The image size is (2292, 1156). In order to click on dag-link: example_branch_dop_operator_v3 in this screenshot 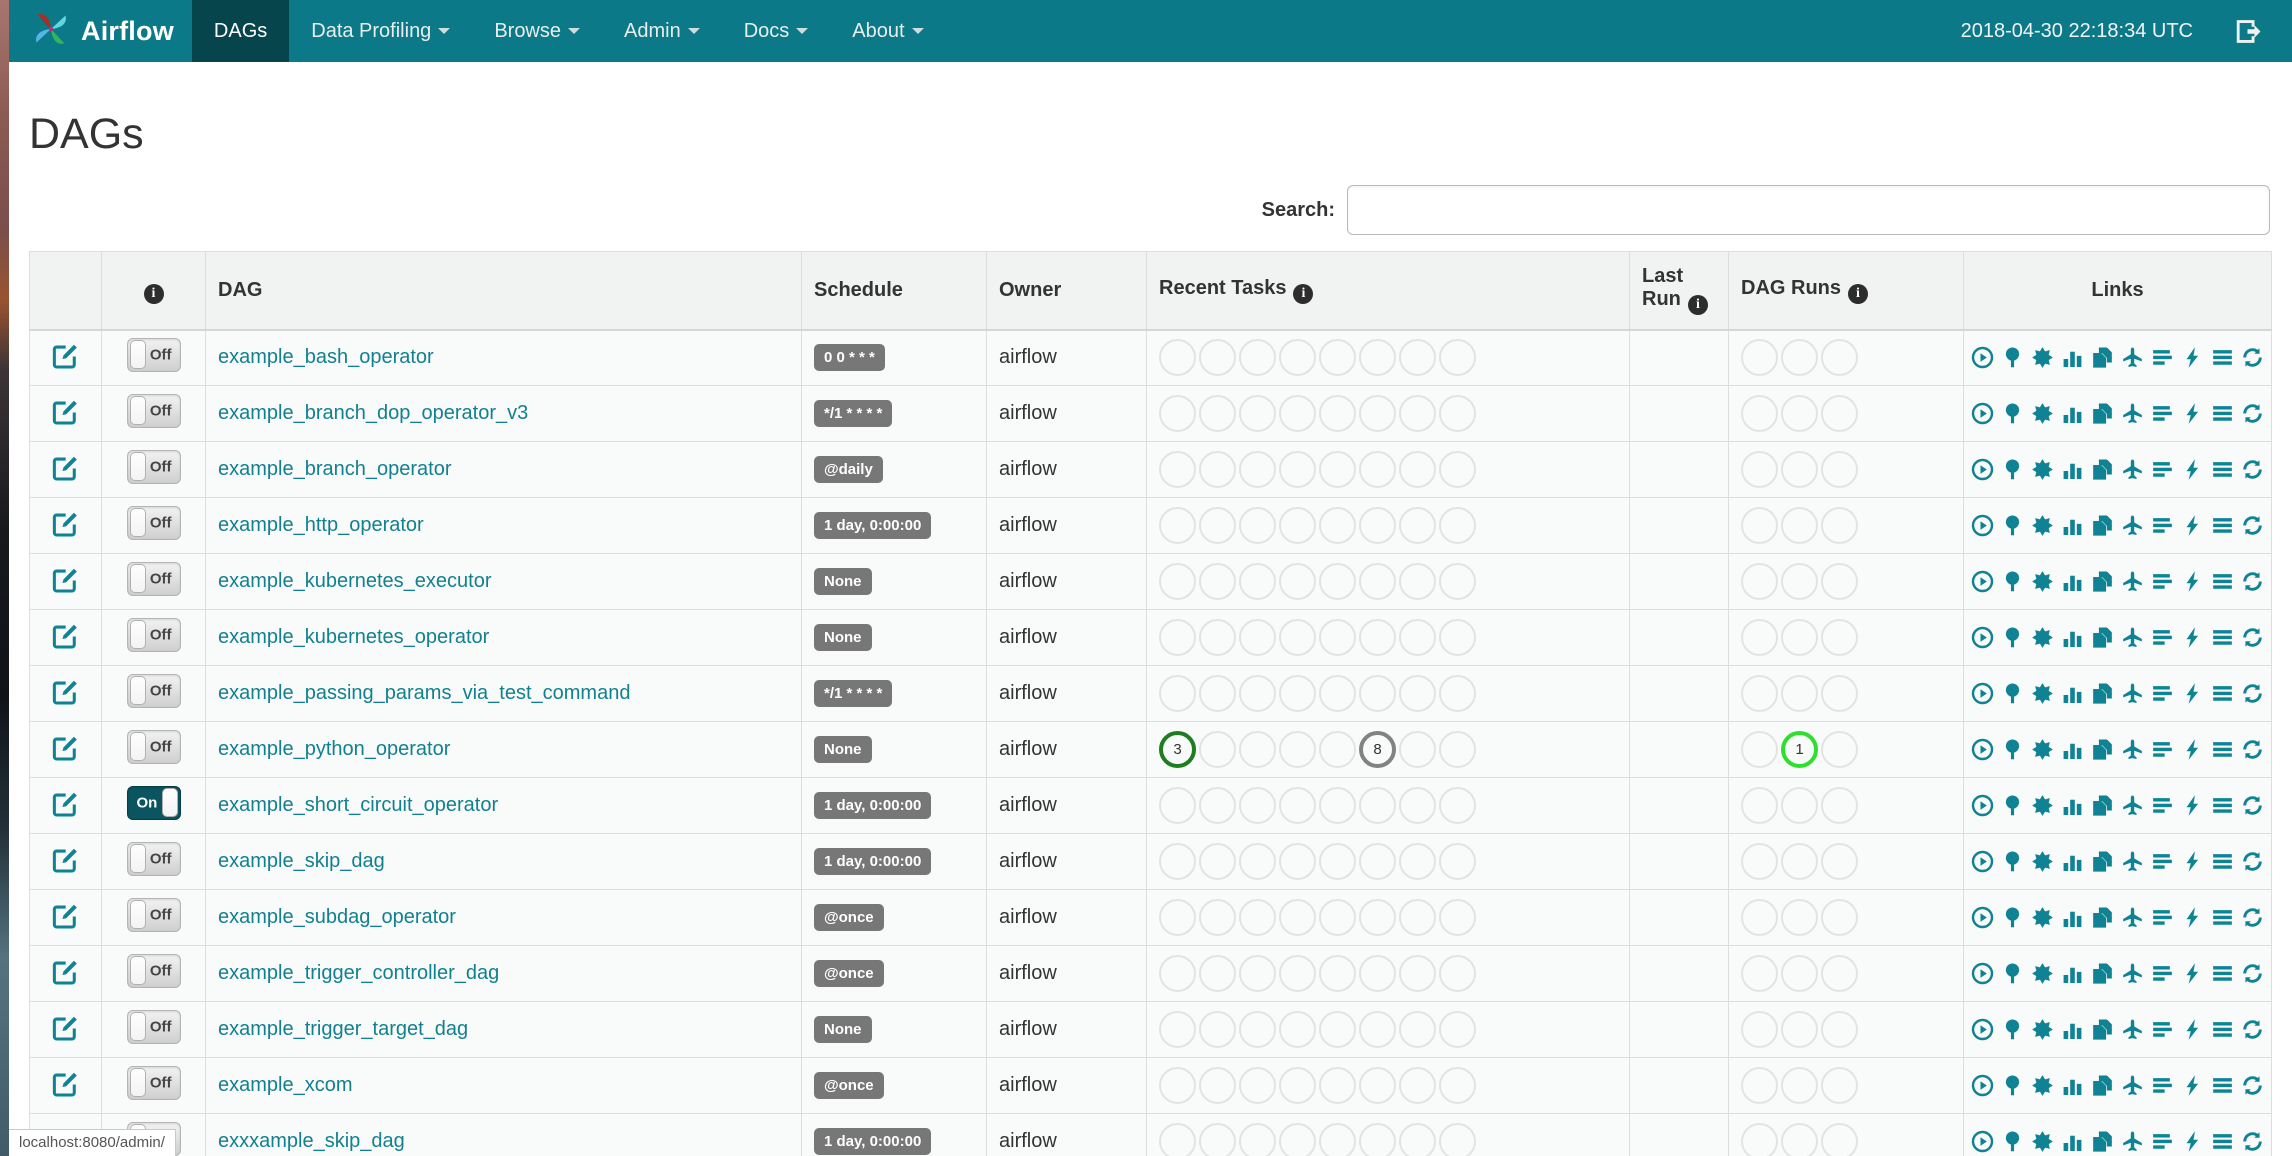, I will do `click(373, 413)`.